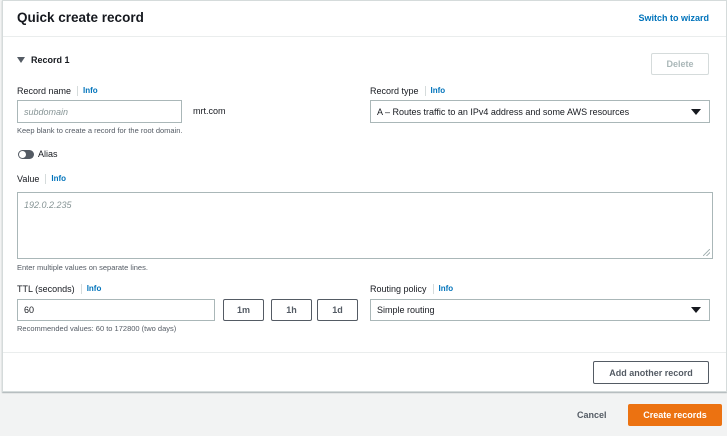 The image size is (727, 436). What do you see at coordinates (540, 310) in the screenshot?
I see `routing-policy-select: Simple routing` at bounding box center [540, 310].